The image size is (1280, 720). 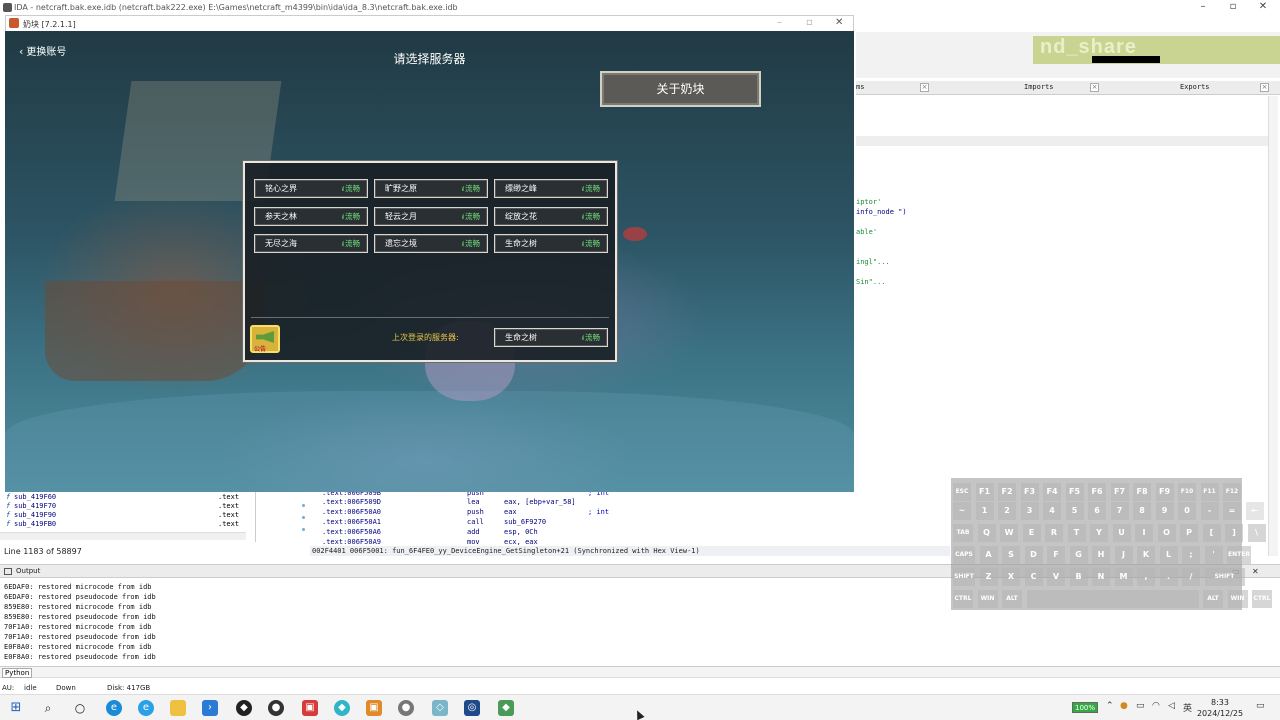 I want to click on app-icon: ◆, so click(x=342, y=708).